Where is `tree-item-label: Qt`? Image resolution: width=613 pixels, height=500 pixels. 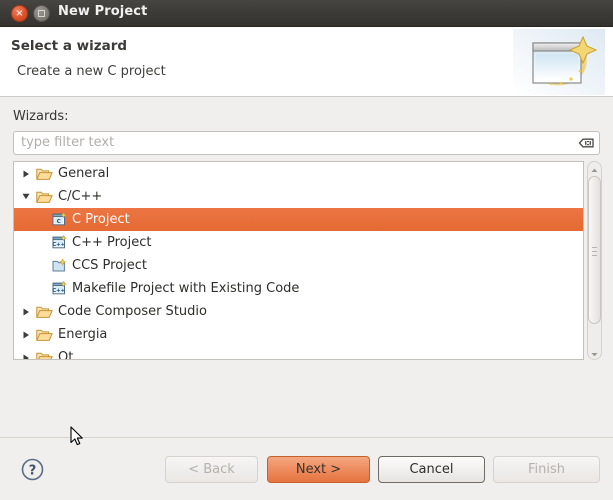
tree-item-label: Qt is located at coordinates (66, 355).